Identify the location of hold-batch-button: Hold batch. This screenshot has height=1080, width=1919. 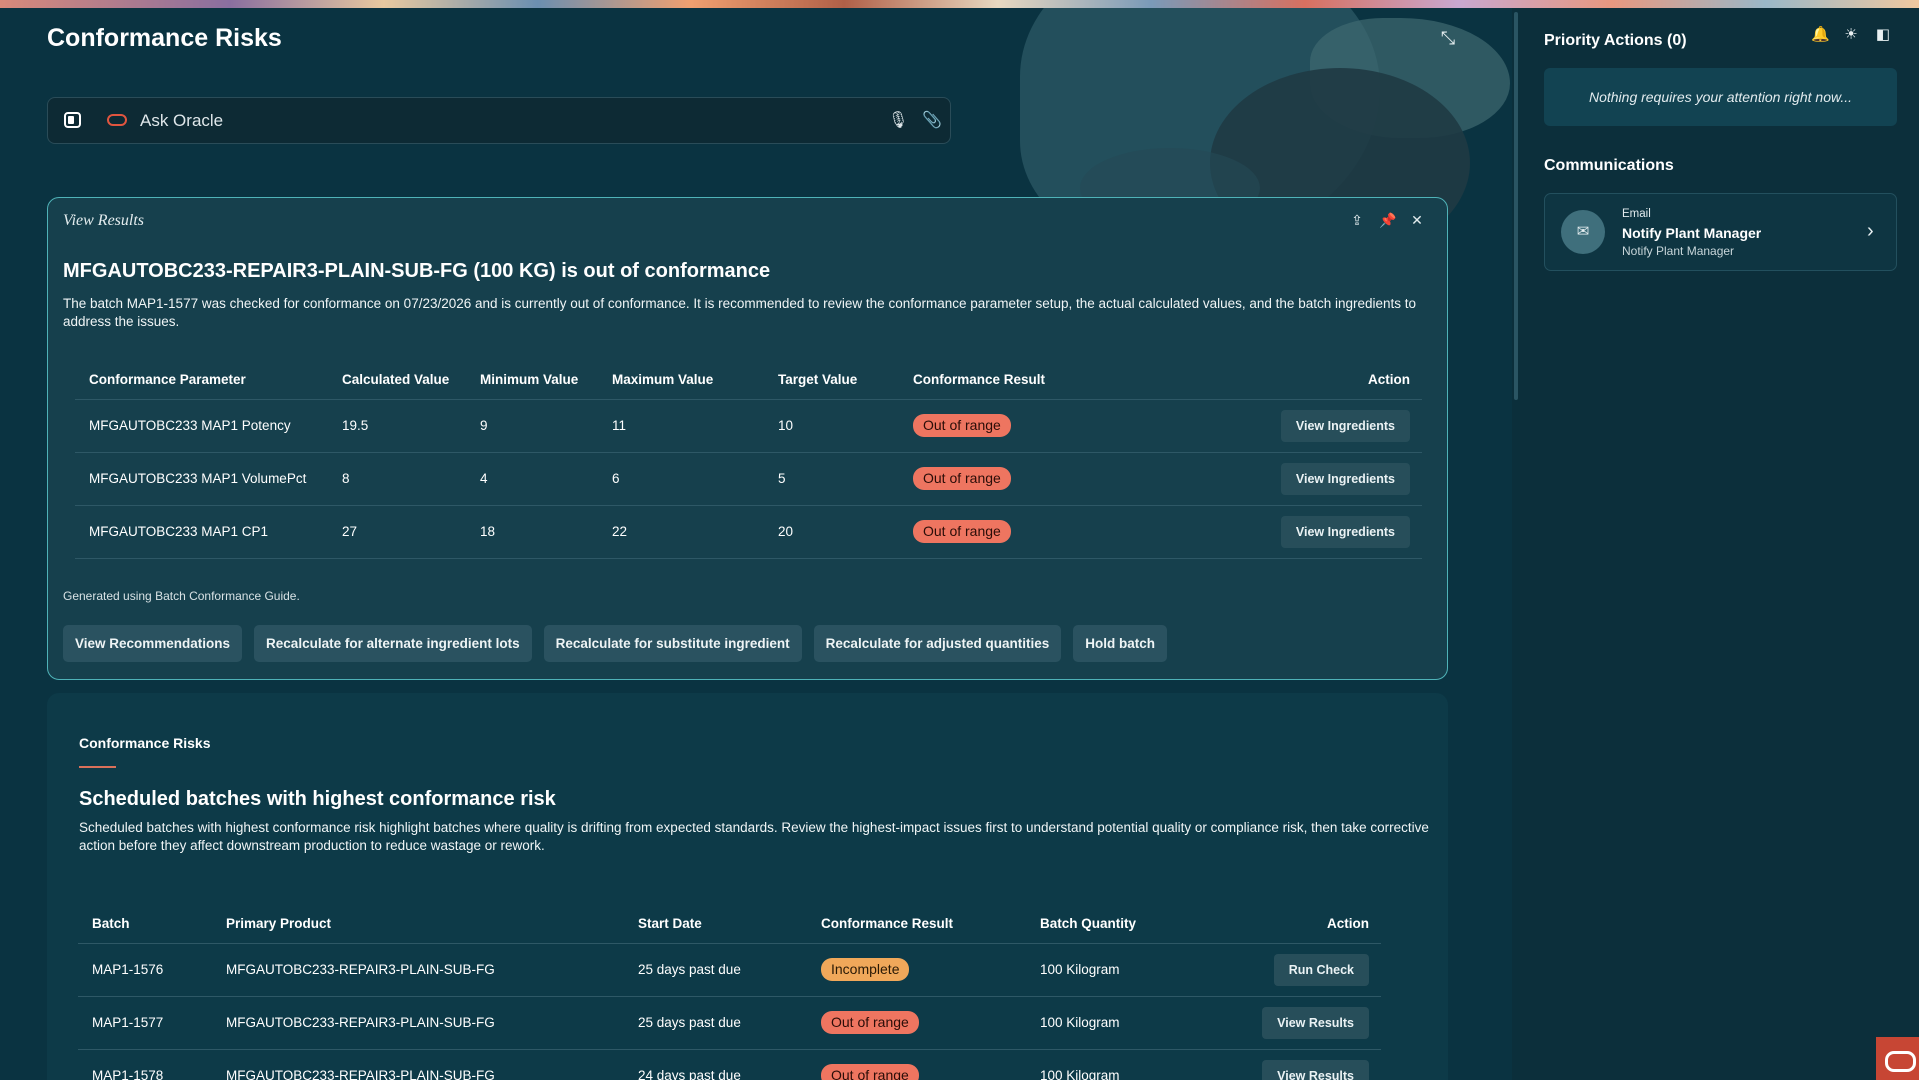
(1120, 643).